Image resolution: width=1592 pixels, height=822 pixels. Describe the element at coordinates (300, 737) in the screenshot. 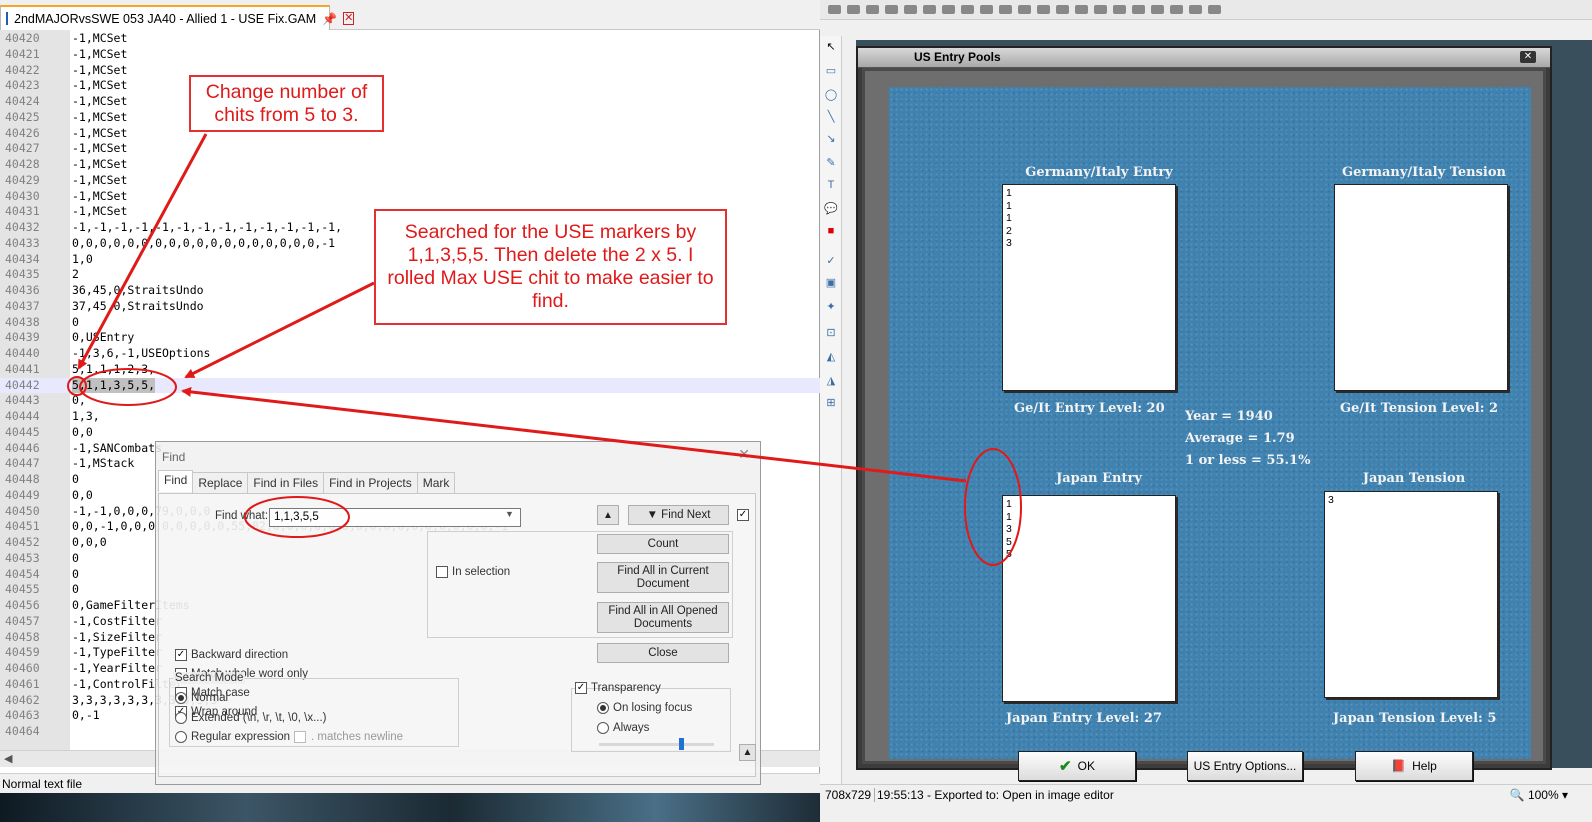

I see `matches-newline-checkbox` at that location.